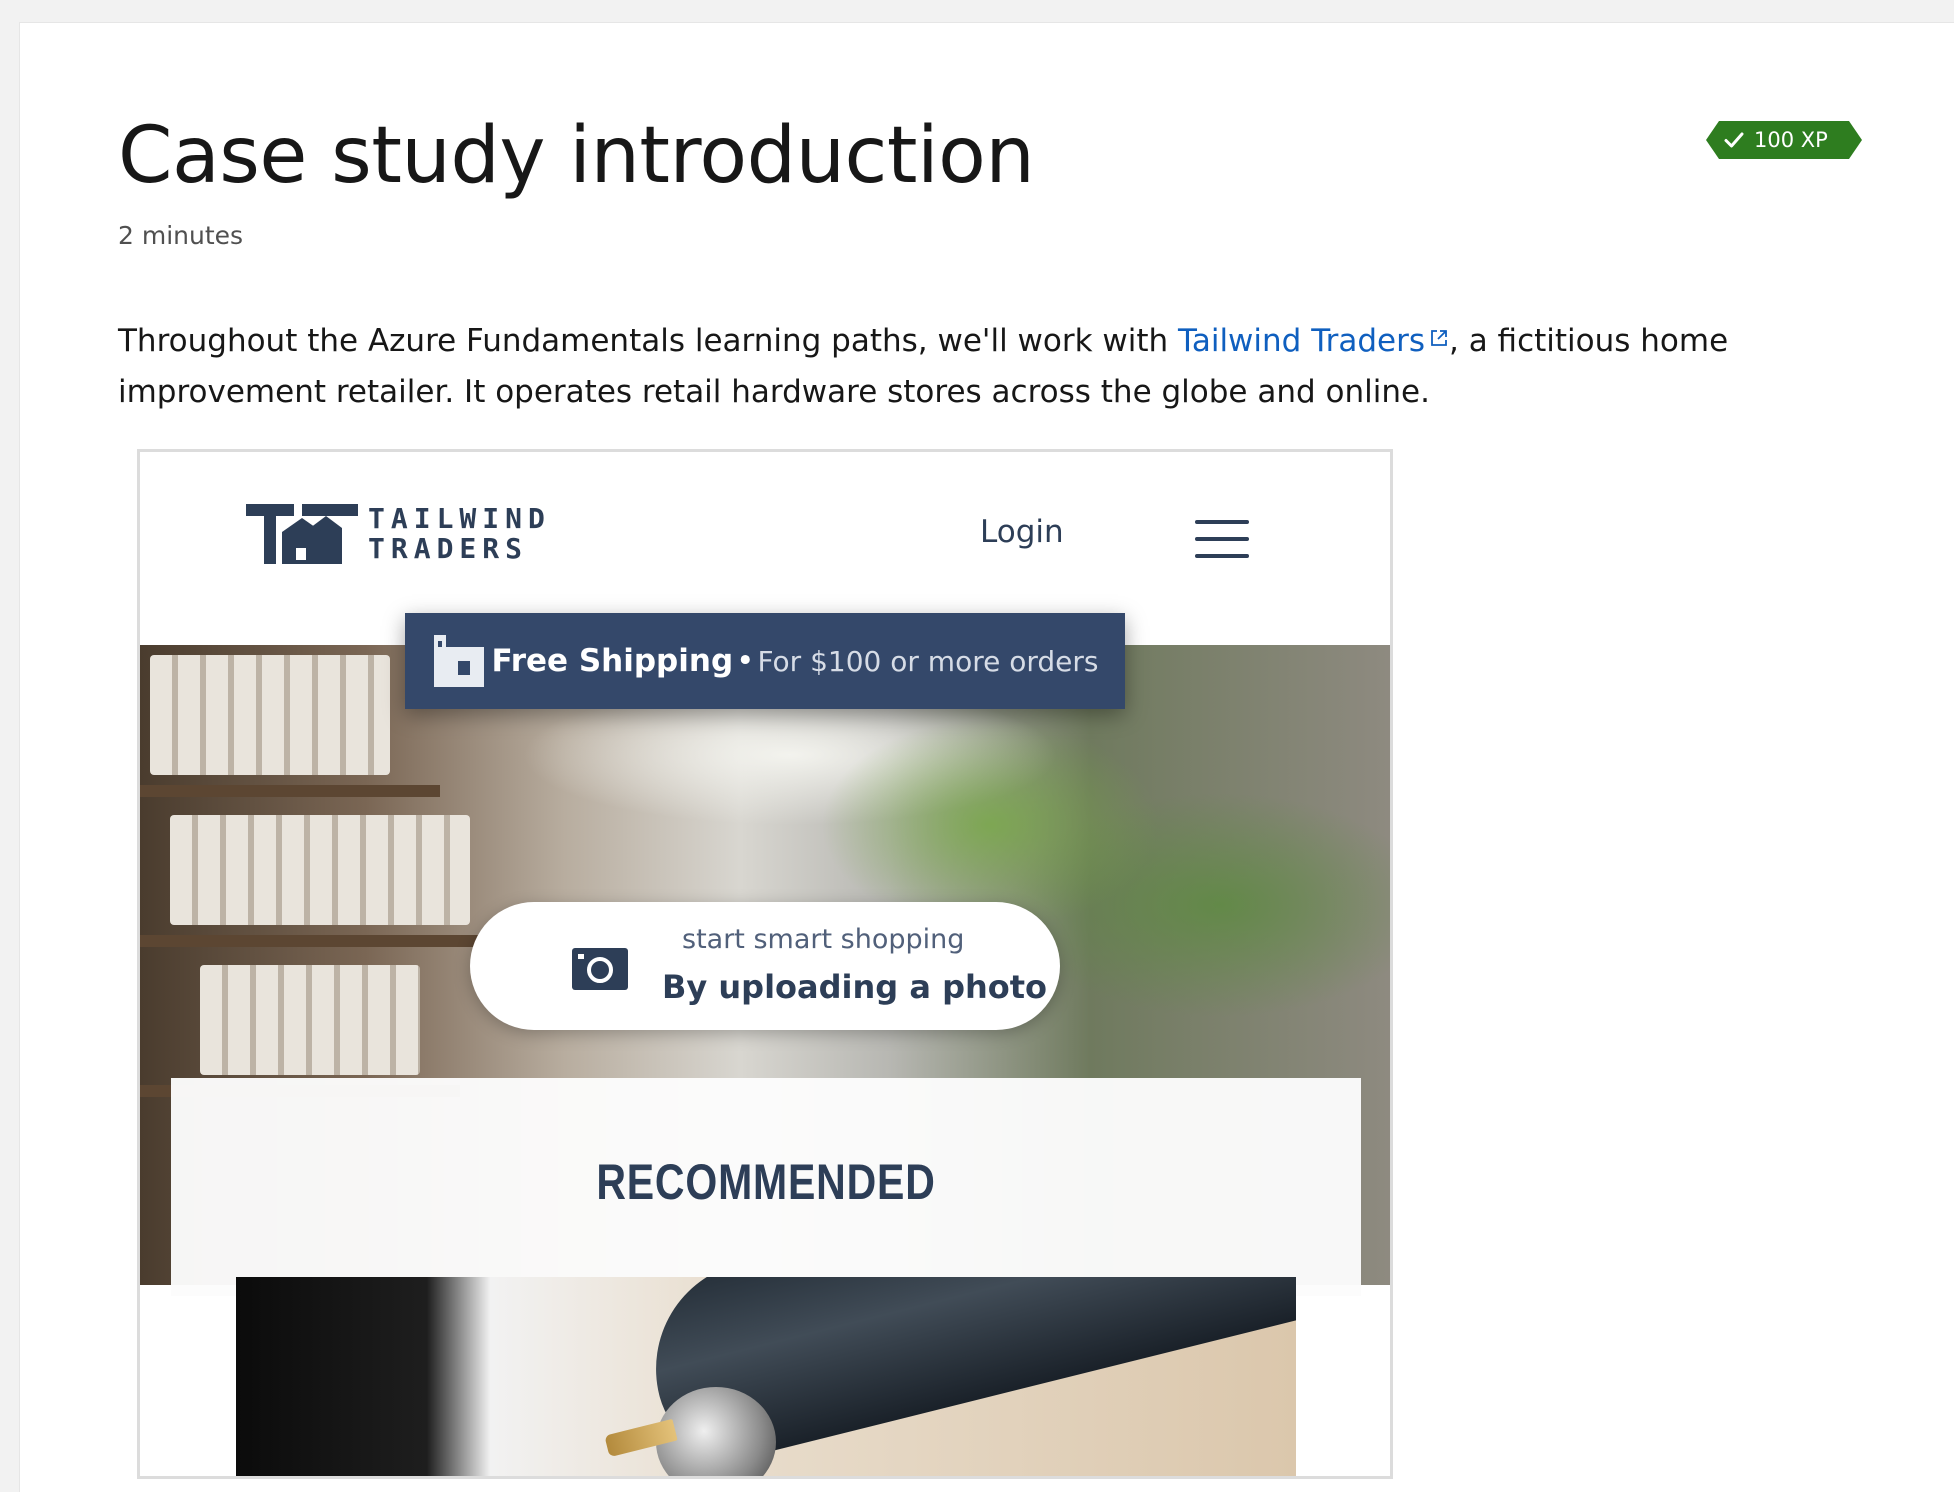  Describe the element at coordinates (448, 548) in the screenshot. I see `logo-line-2: TRADERS` at that location.